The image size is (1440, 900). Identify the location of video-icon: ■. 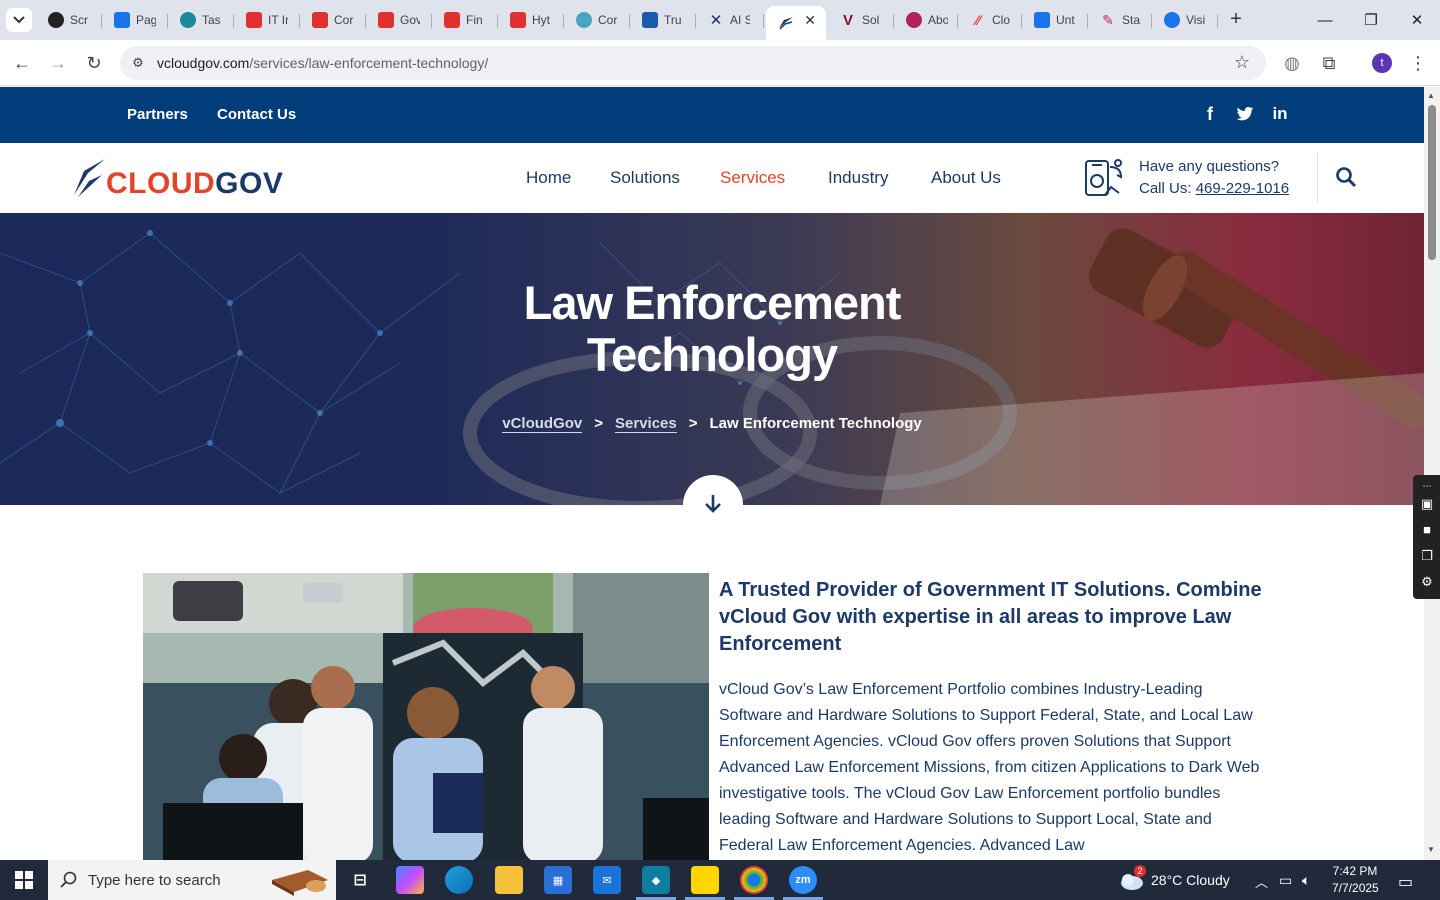
(1427, 530).